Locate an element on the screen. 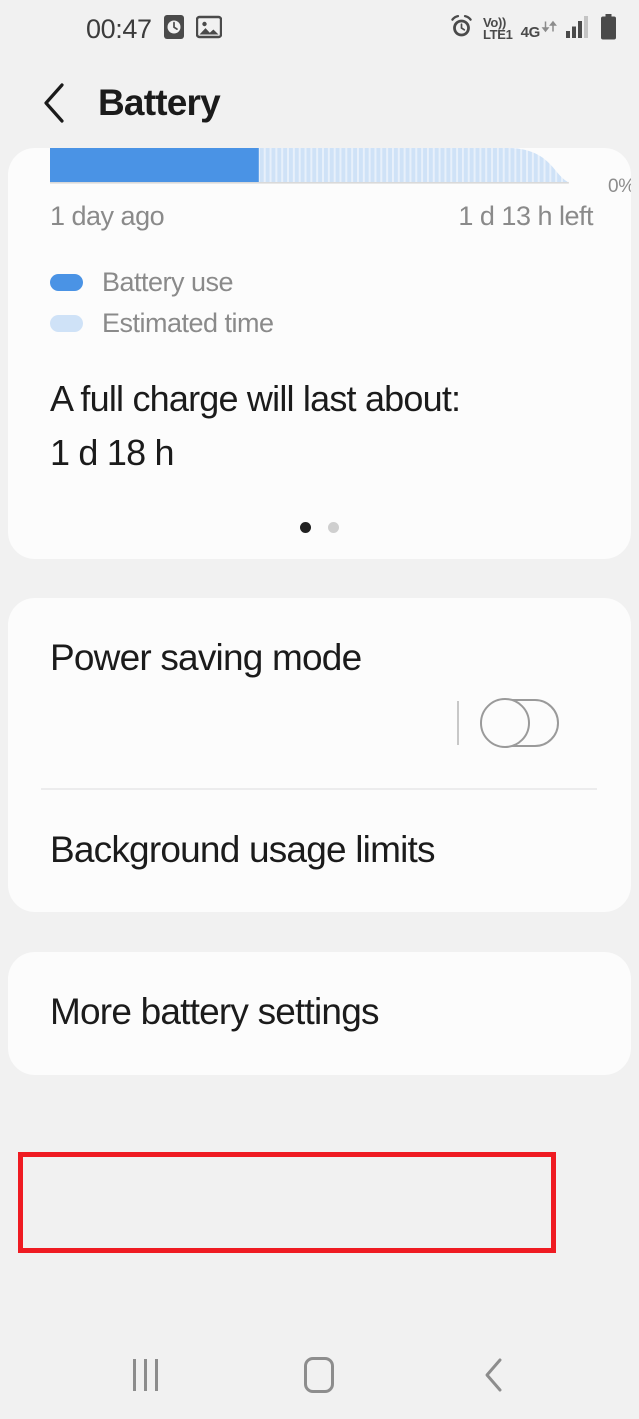 The height and width of the screenshot is (1419, 639). back-button is located at coordinates (55, 103).